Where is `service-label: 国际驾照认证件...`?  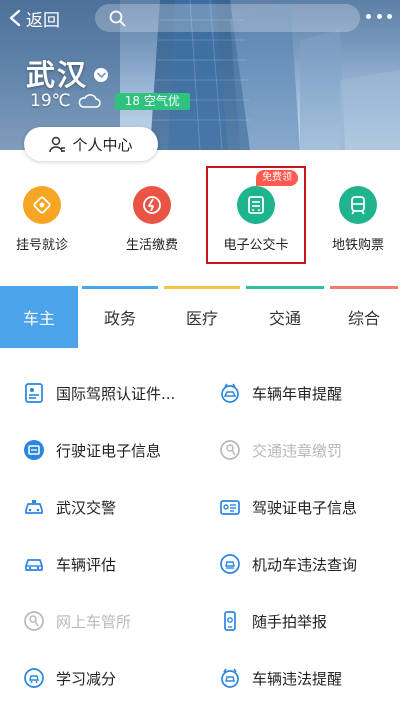
service-label: 国际驾照认证件... is located at coordinates (116, 393).